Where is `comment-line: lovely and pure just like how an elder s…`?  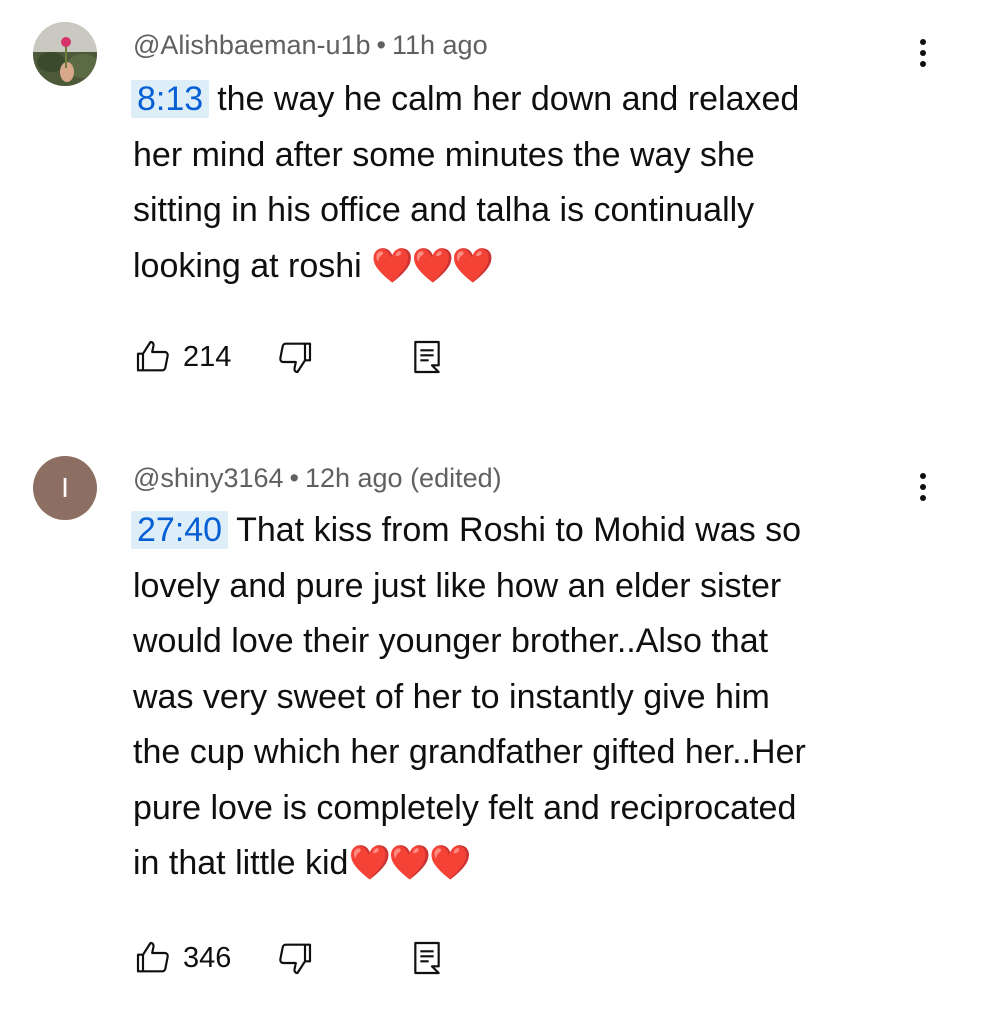
comment-line: lovely and pure just like how an elder s… is located at coordinates (457, 585).